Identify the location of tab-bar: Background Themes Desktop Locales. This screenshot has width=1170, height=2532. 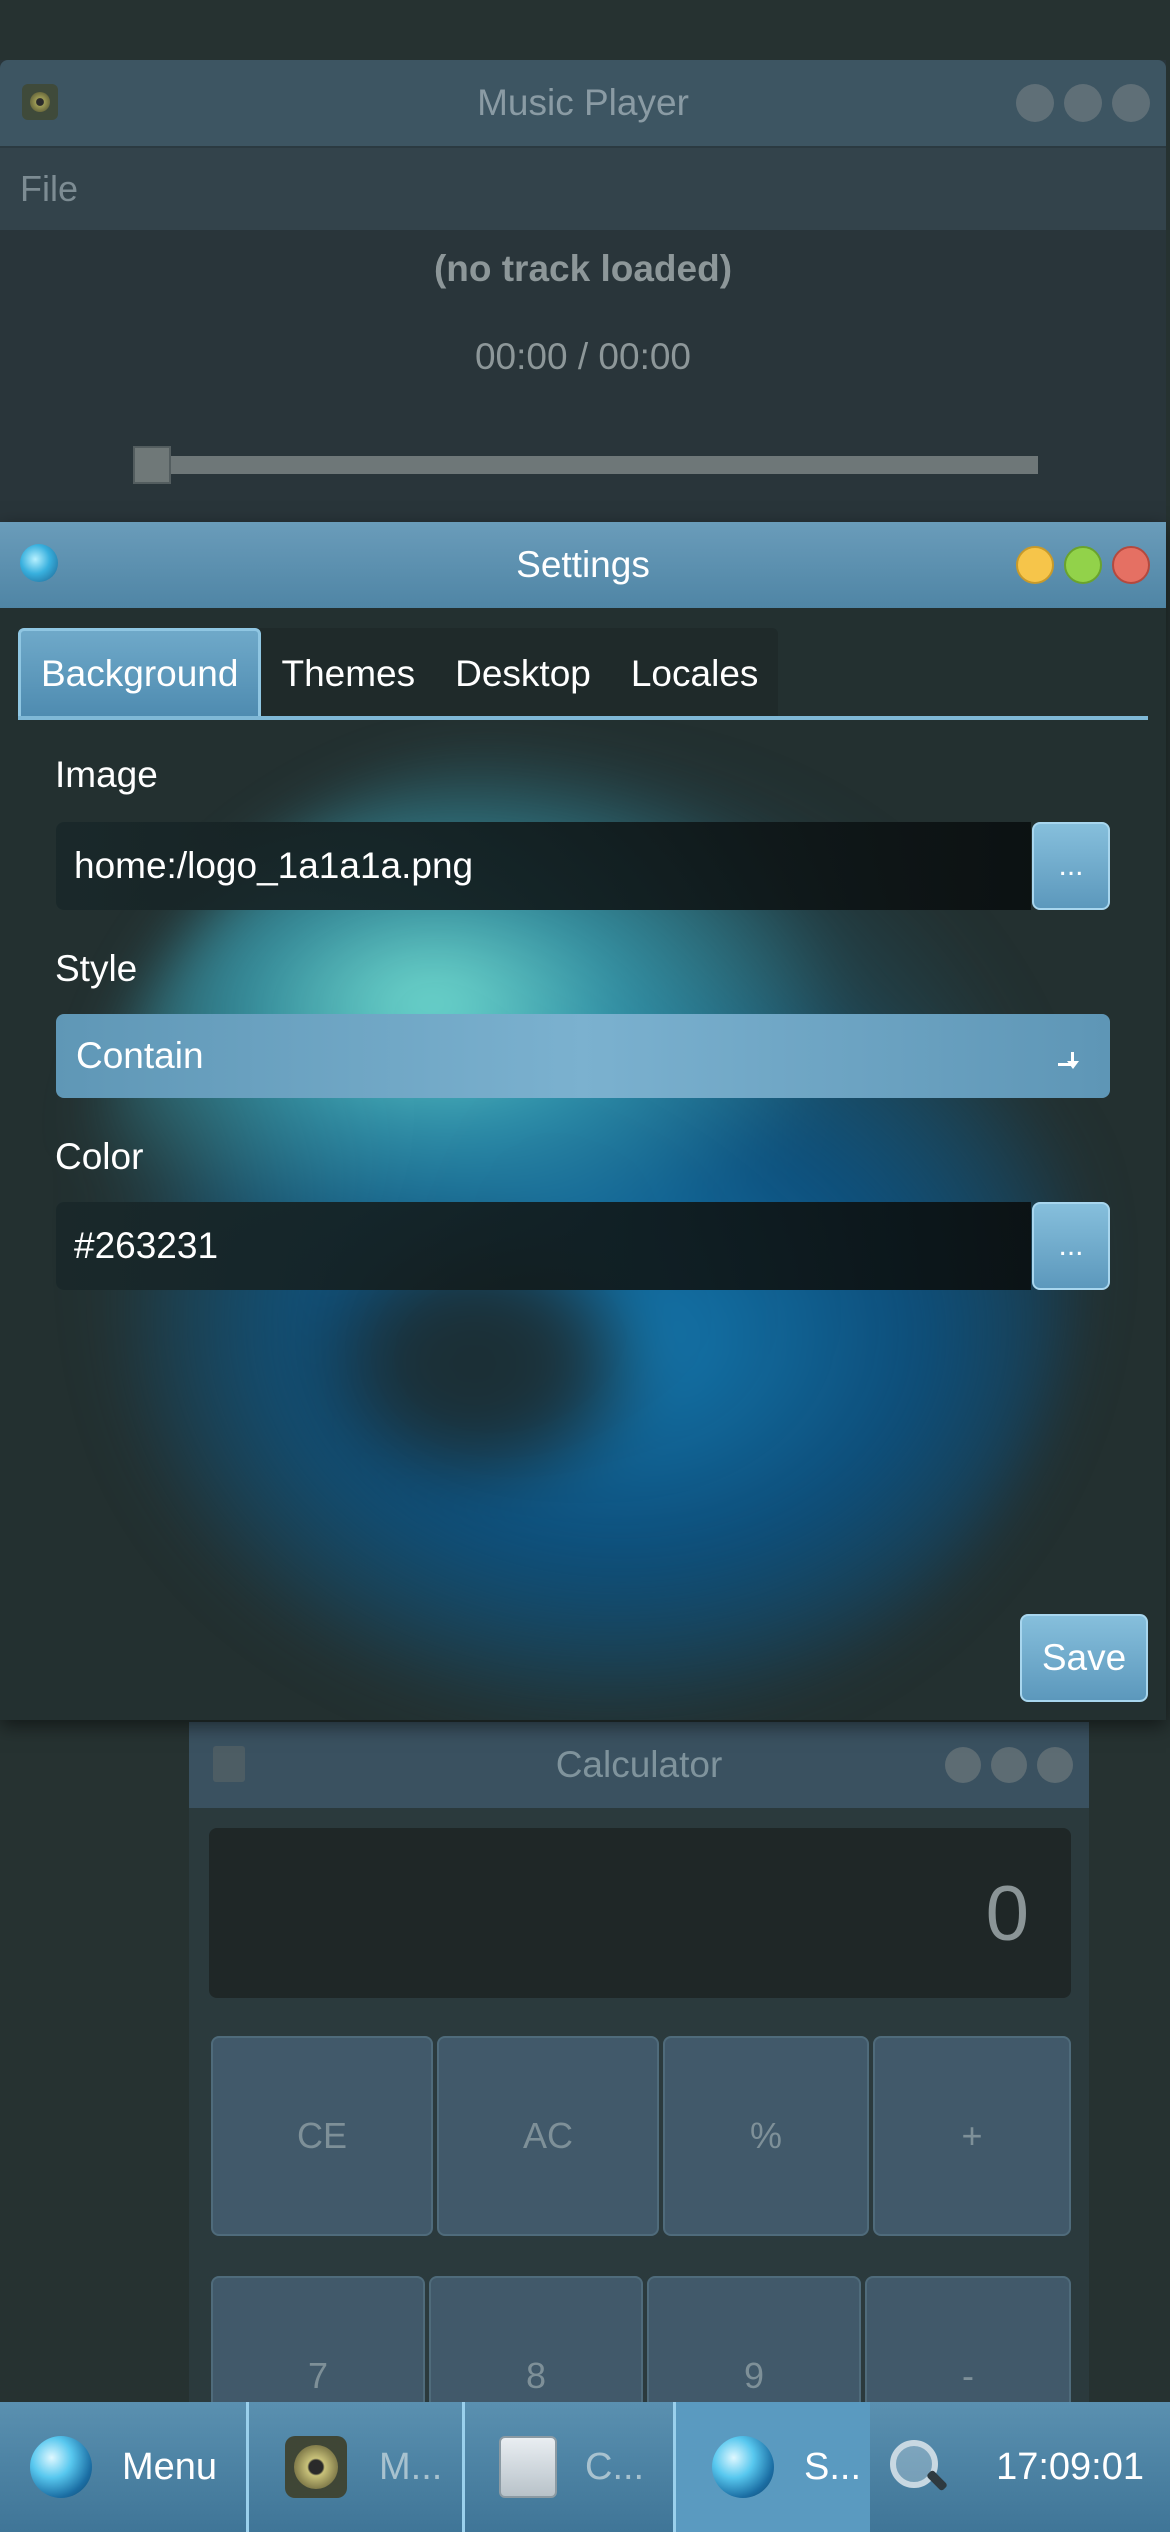
(398, 674).